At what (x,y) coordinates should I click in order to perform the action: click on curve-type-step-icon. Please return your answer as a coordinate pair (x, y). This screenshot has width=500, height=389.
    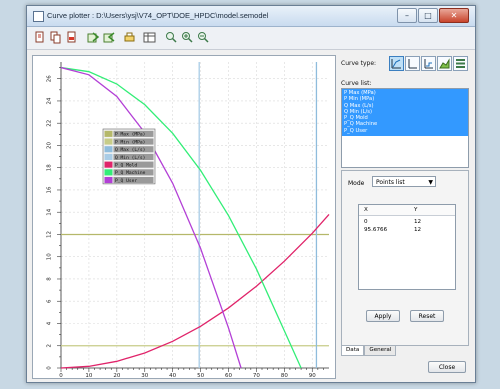
    Looking at the image, I should click on (428, 63).